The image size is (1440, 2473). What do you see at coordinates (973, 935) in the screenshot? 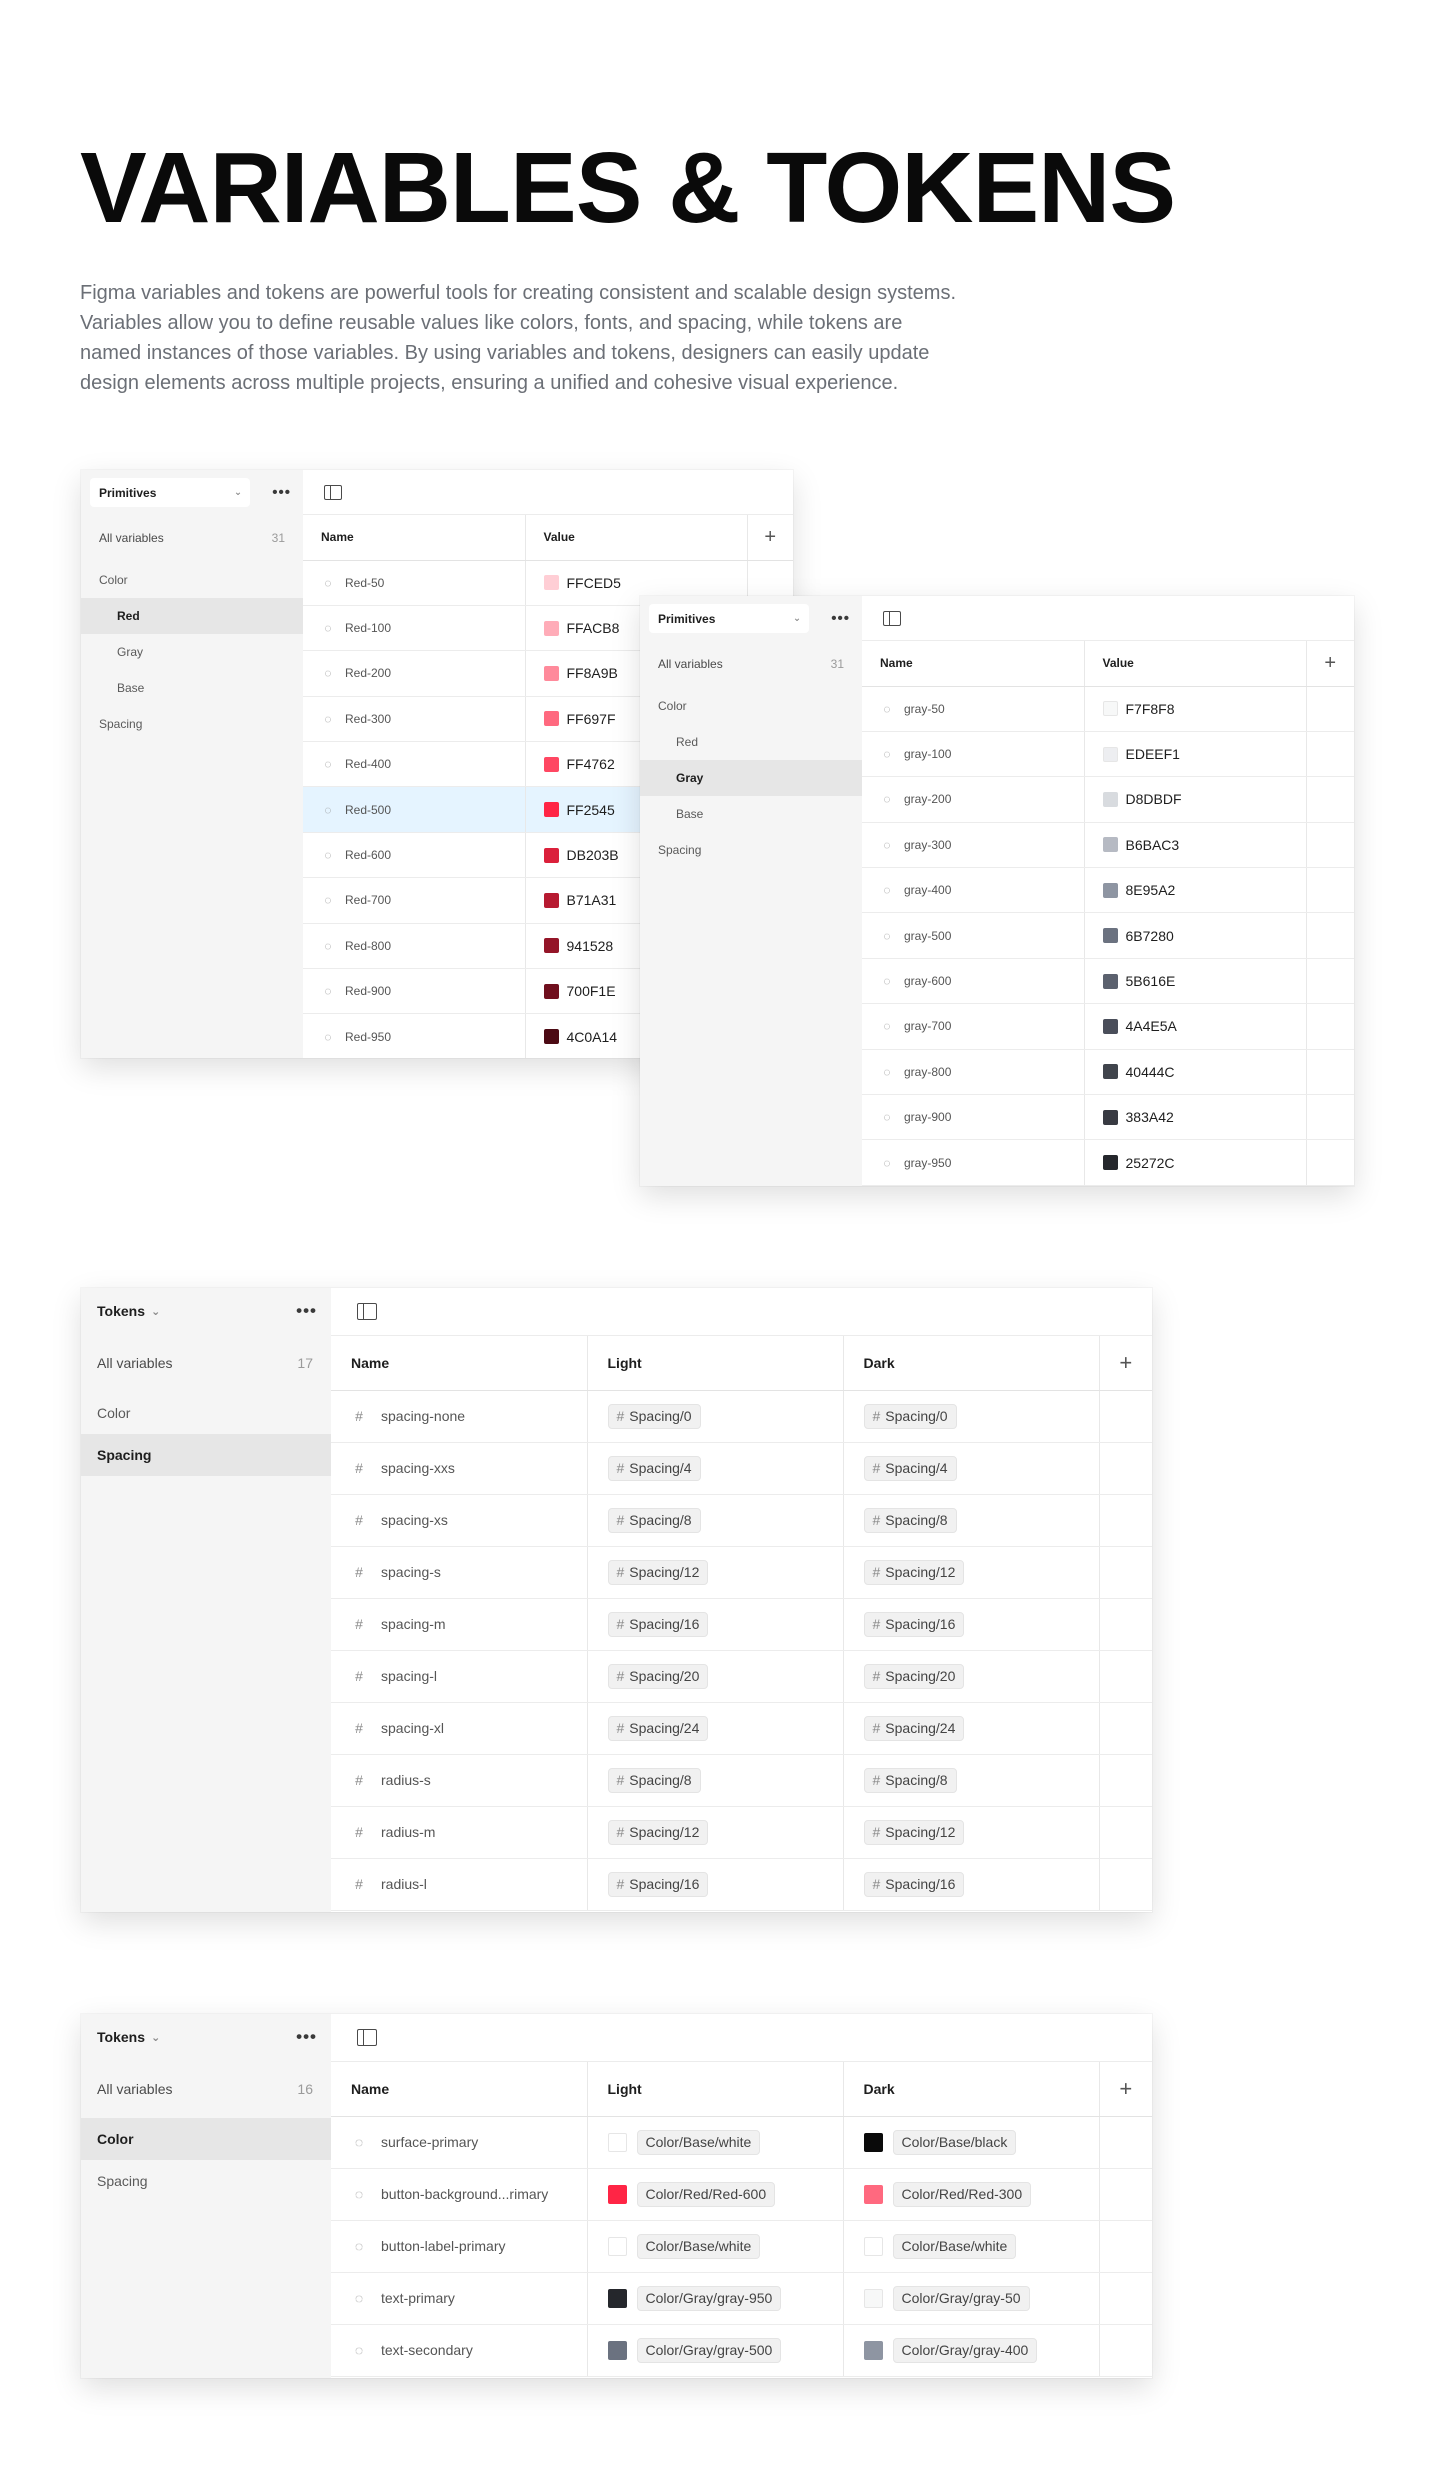
I see `variable-name-cell: ◌ gray-500` at bounding box center [973, 935].